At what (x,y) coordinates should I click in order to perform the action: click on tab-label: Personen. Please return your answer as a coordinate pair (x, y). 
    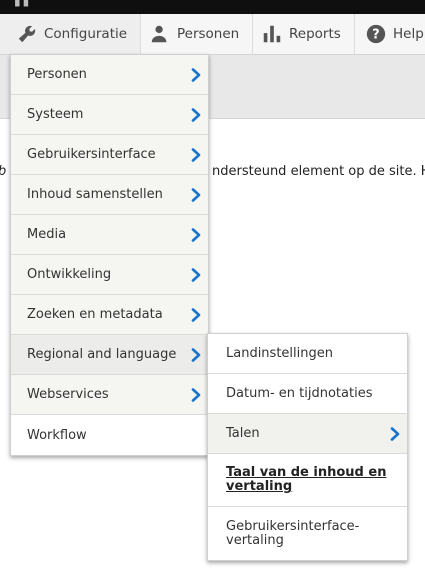
    Looking at the image, I should click on (208, 34).